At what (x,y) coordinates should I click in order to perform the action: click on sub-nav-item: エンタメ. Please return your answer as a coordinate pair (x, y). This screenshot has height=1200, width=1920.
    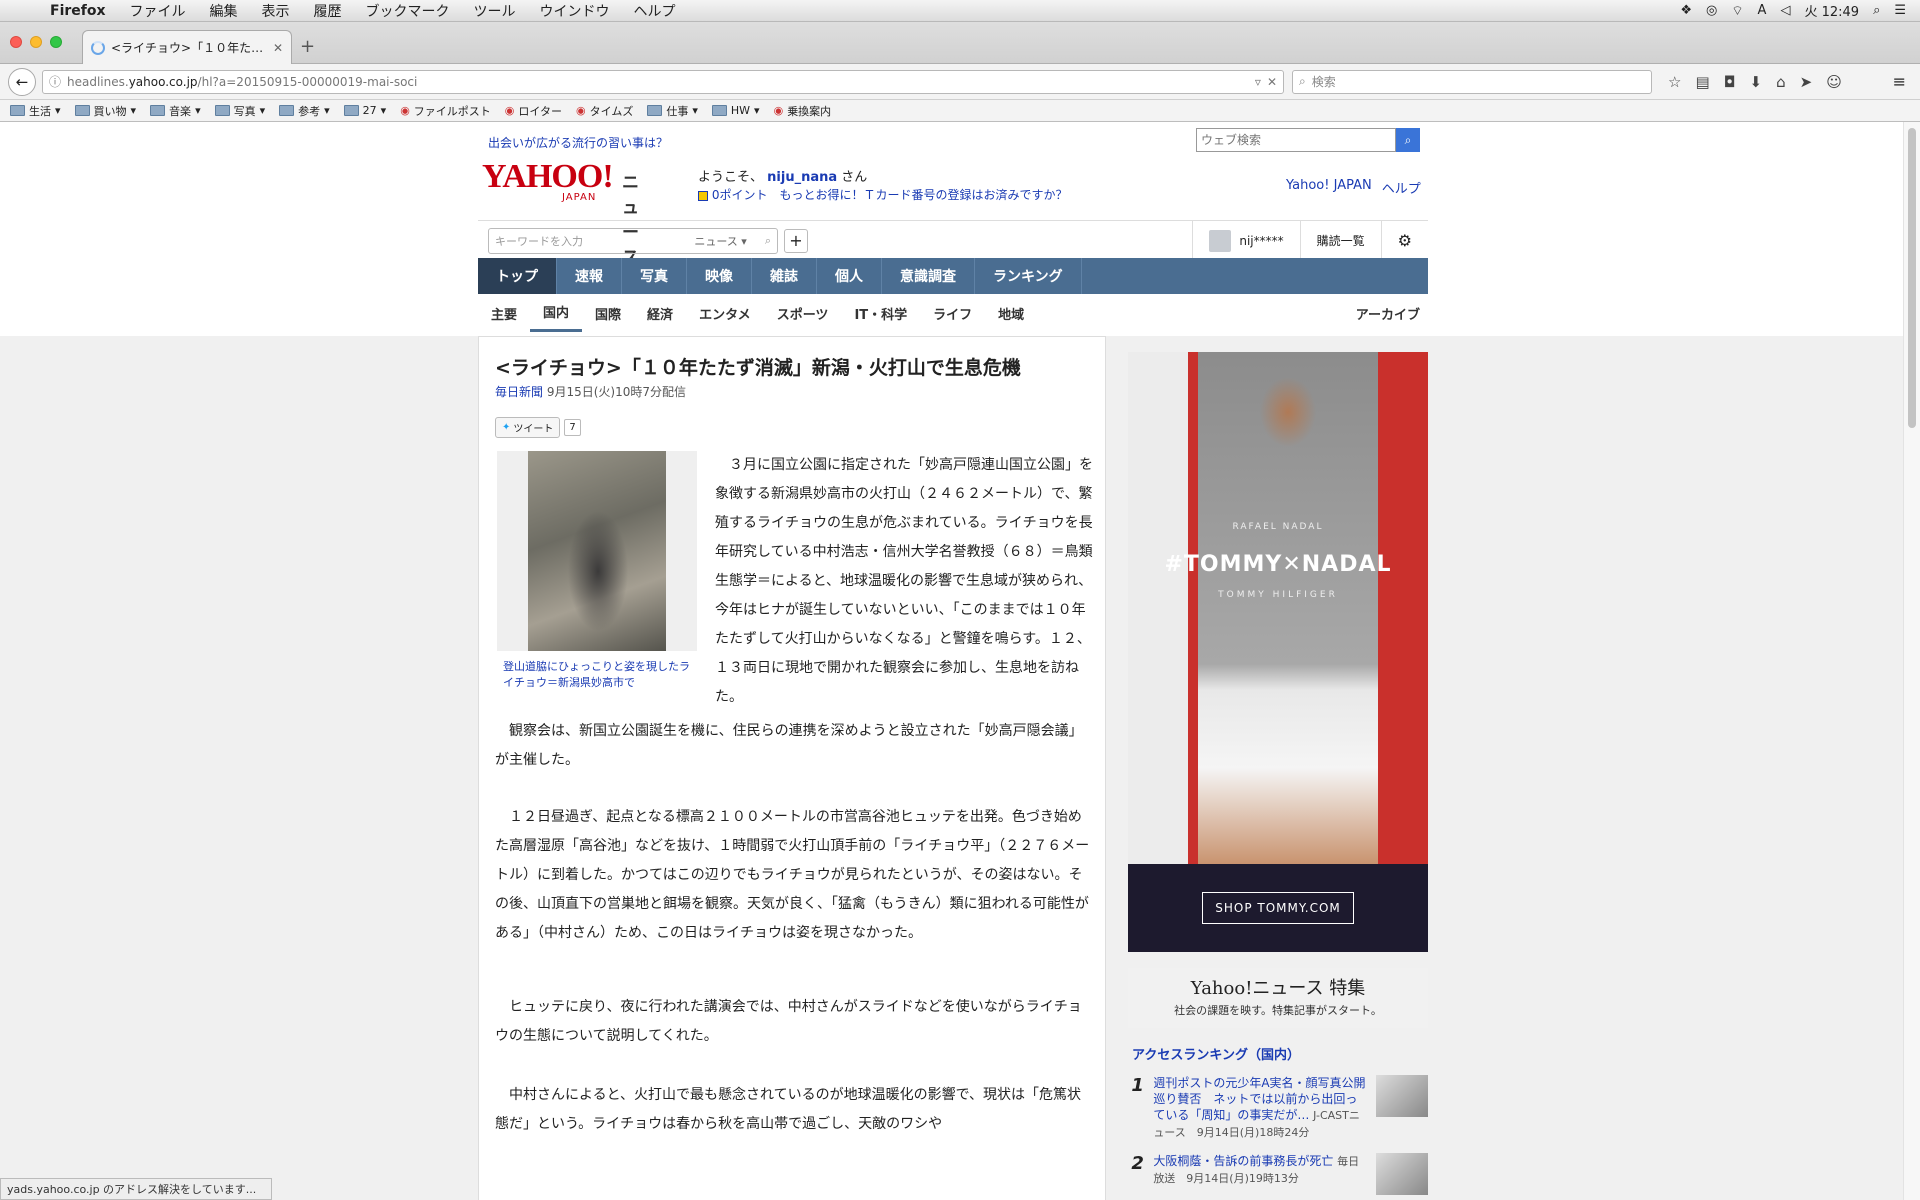
    Looking at the image, I should click on (725, 313).